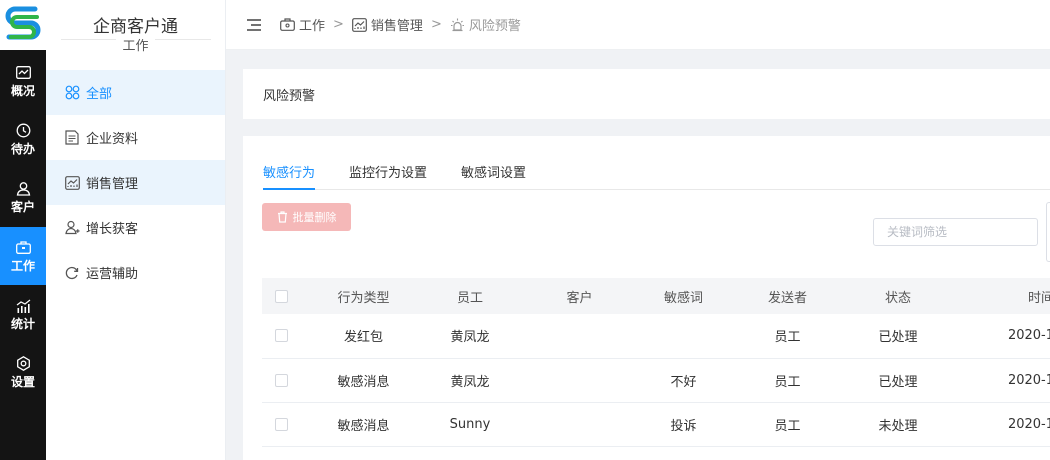  What do you see at coordinates (22, 381) in the screenshot?
I see `rail-label: 设置` at bounding box center [22, 381].